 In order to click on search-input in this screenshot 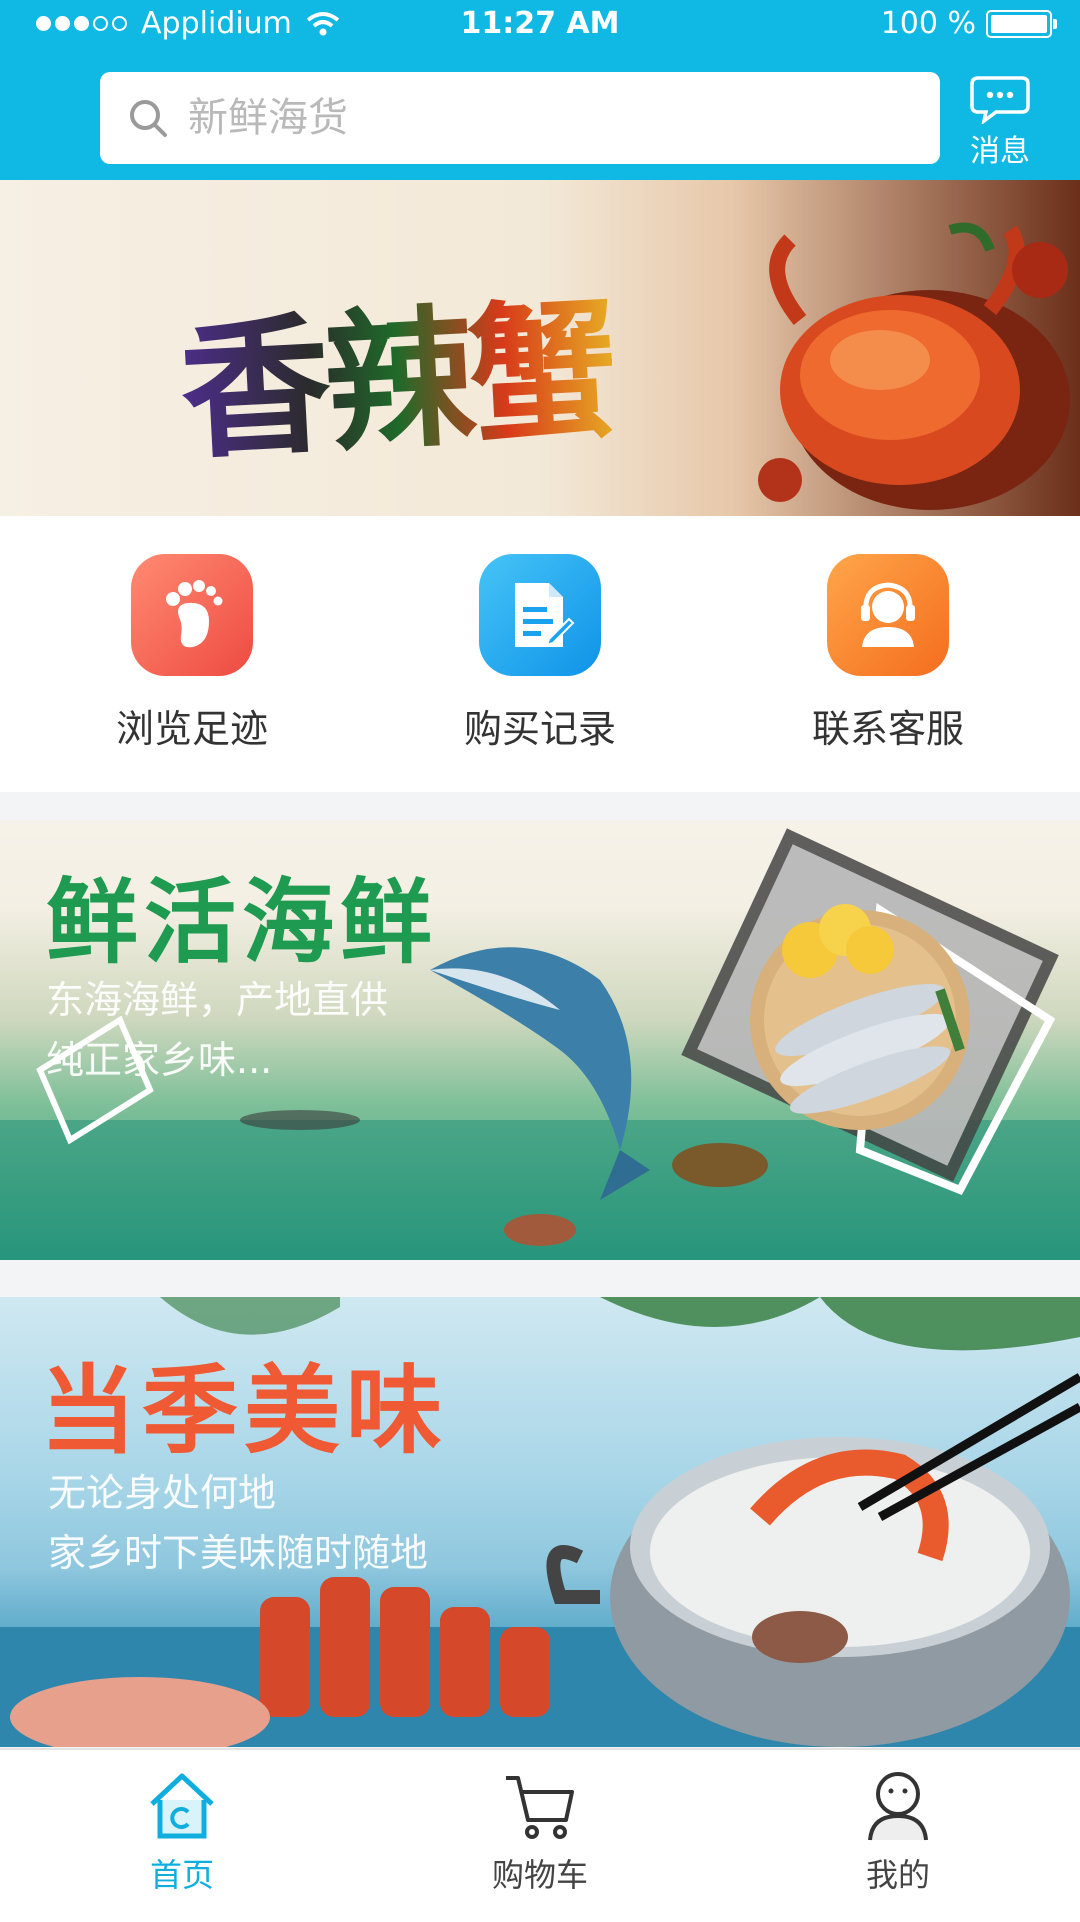, I will do `click(538, 118)`.